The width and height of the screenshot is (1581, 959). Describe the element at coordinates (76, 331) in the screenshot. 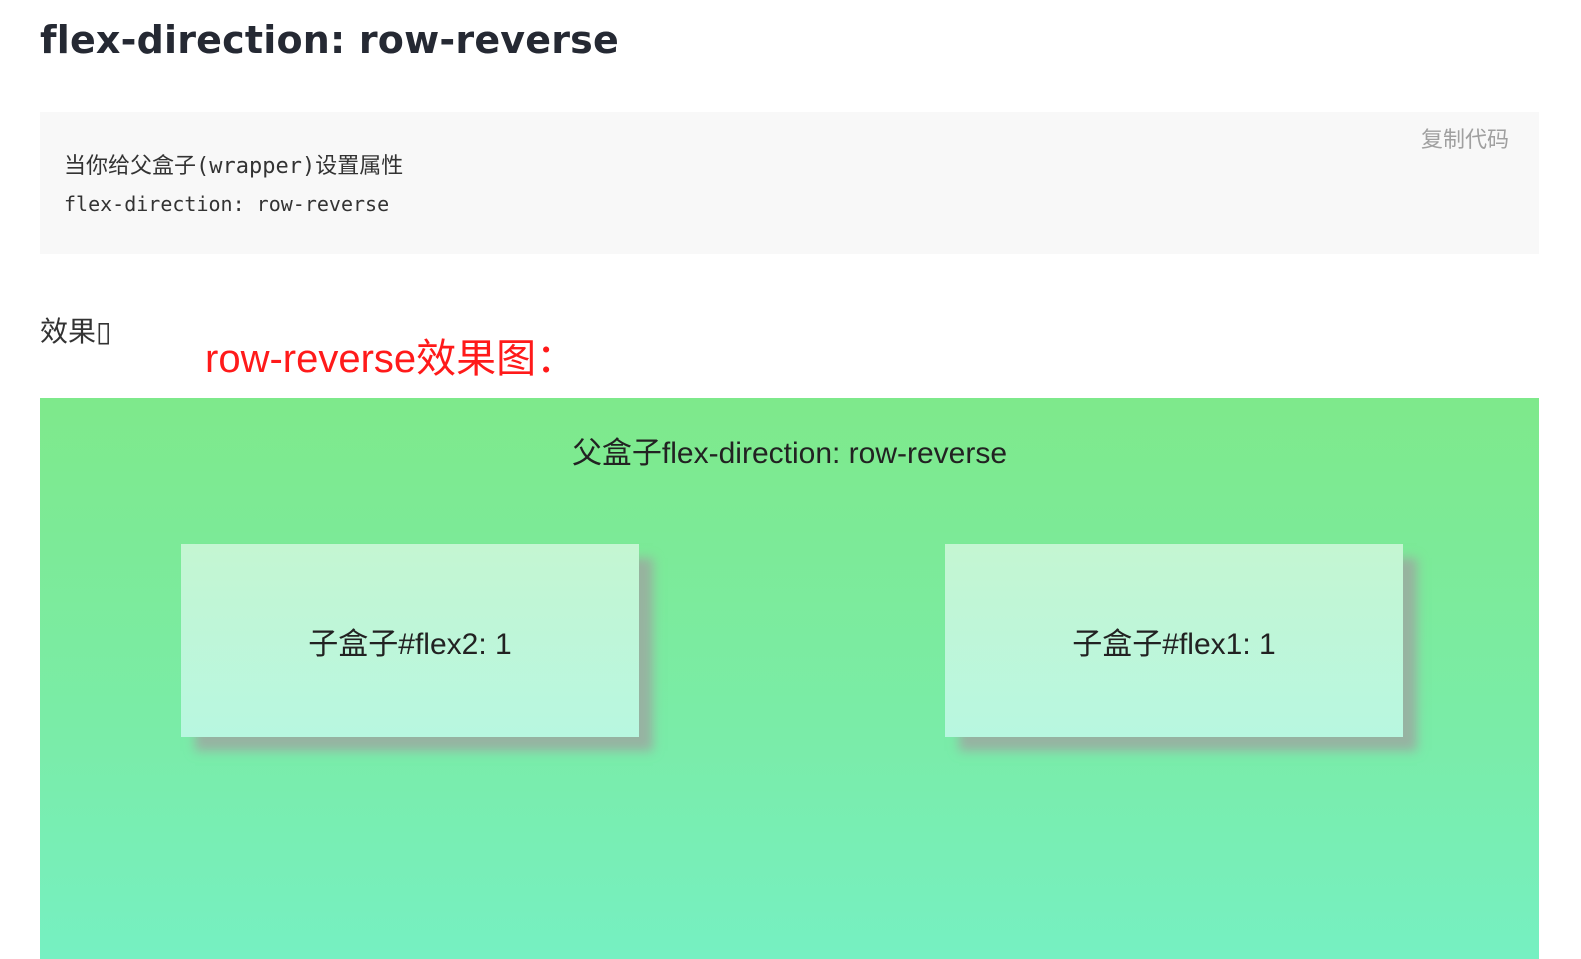

I see `effect-label: 效果▯` at that location.